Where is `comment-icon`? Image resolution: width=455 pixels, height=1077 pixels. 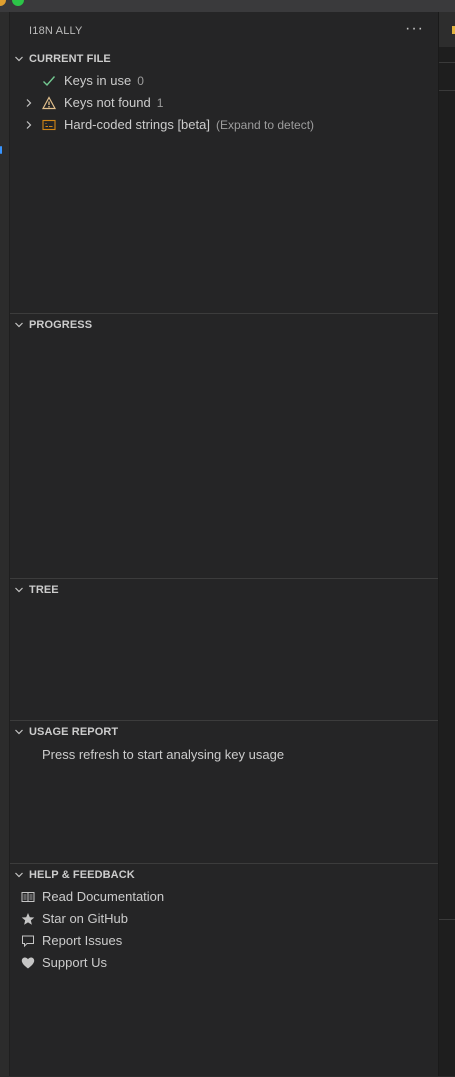 comment-icon is located at coordinates (28, 941).